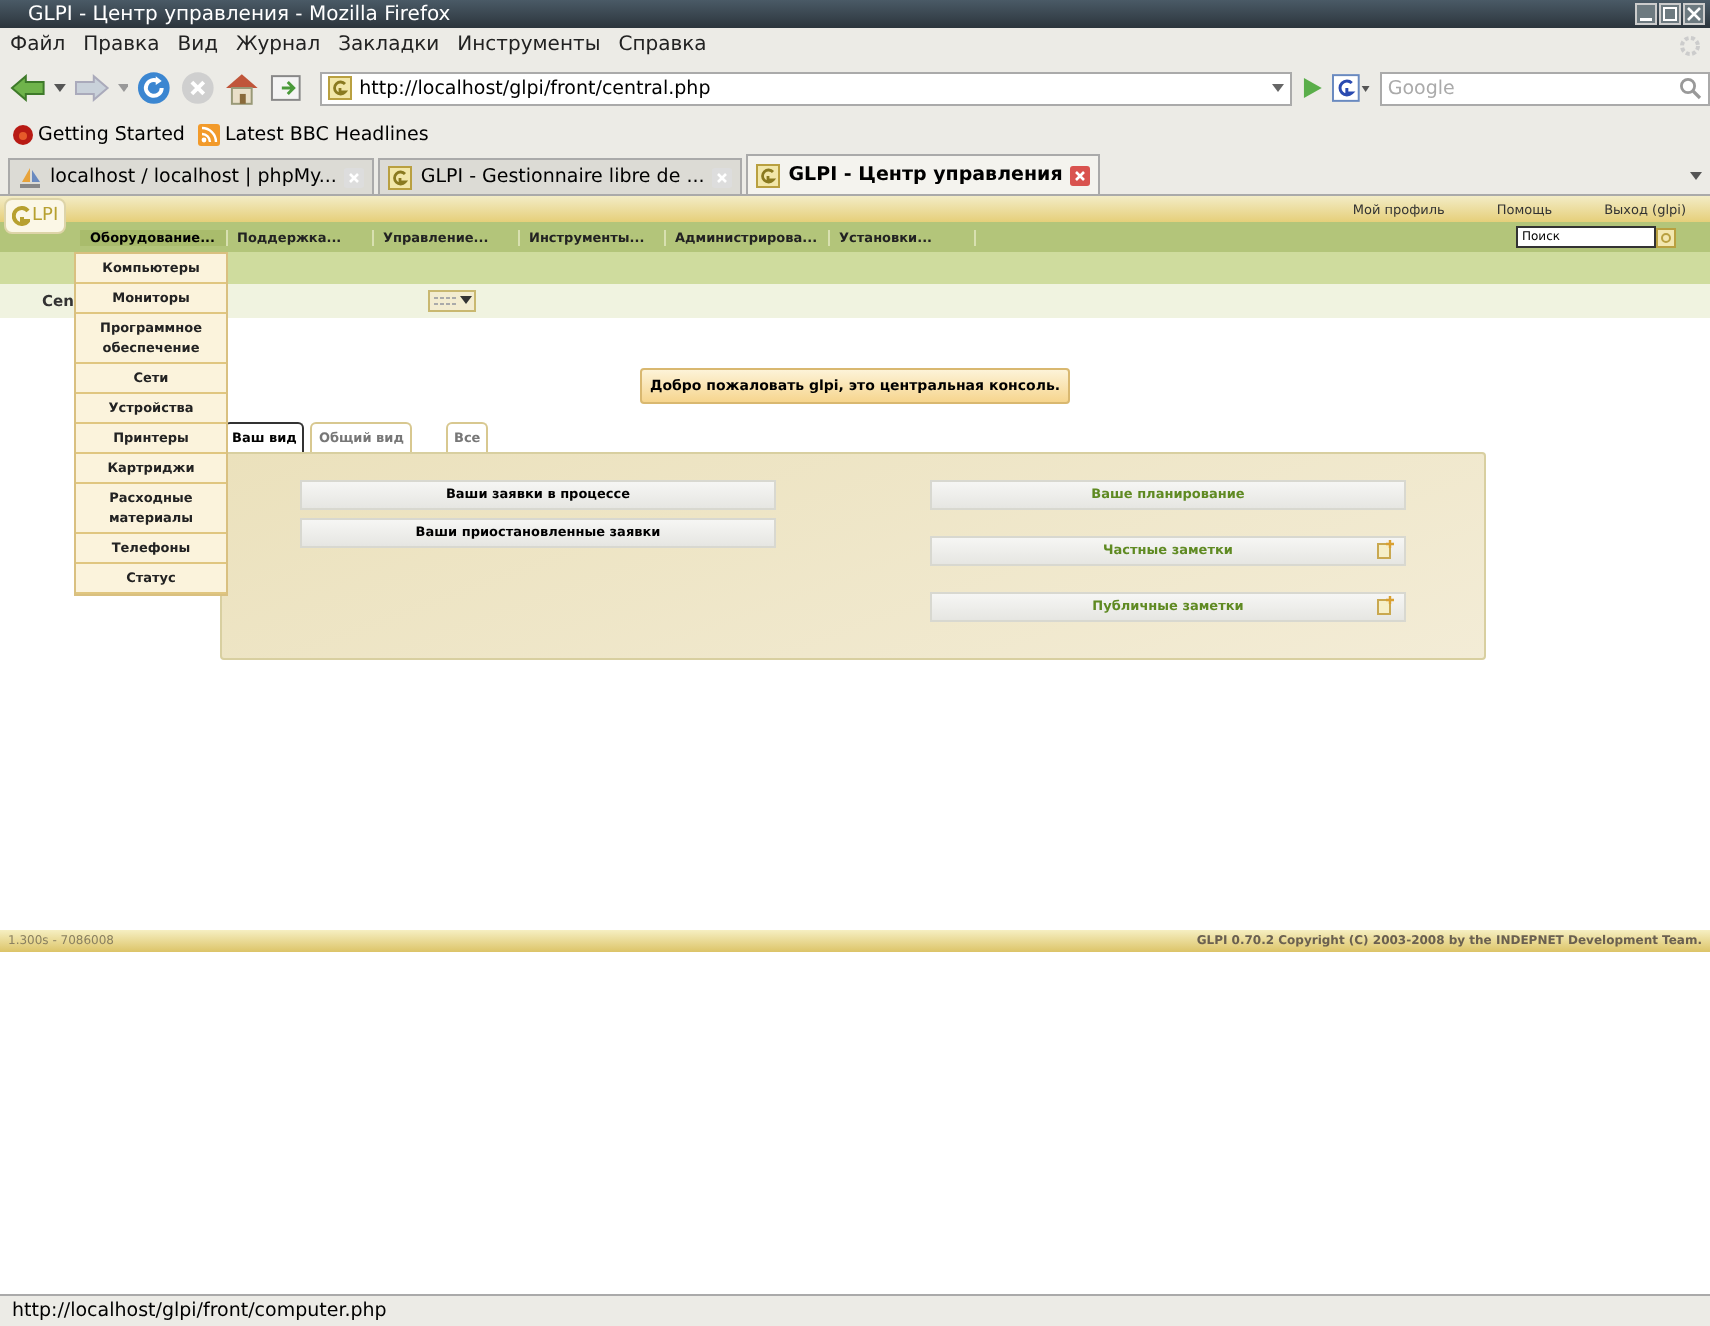  Describe the element at coordinates (1646, 14) in the screenshot. I see `minimize-icon` at that location.